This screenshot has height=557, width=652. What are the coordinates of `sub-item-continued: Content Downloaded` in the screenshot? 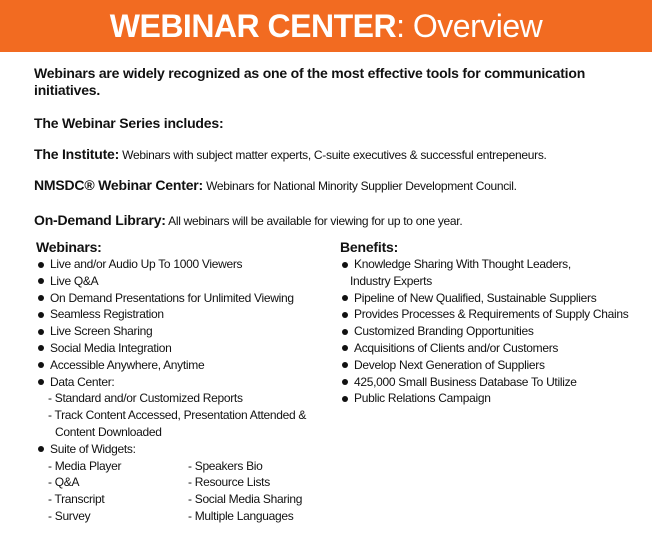 It's located at (108, 431).